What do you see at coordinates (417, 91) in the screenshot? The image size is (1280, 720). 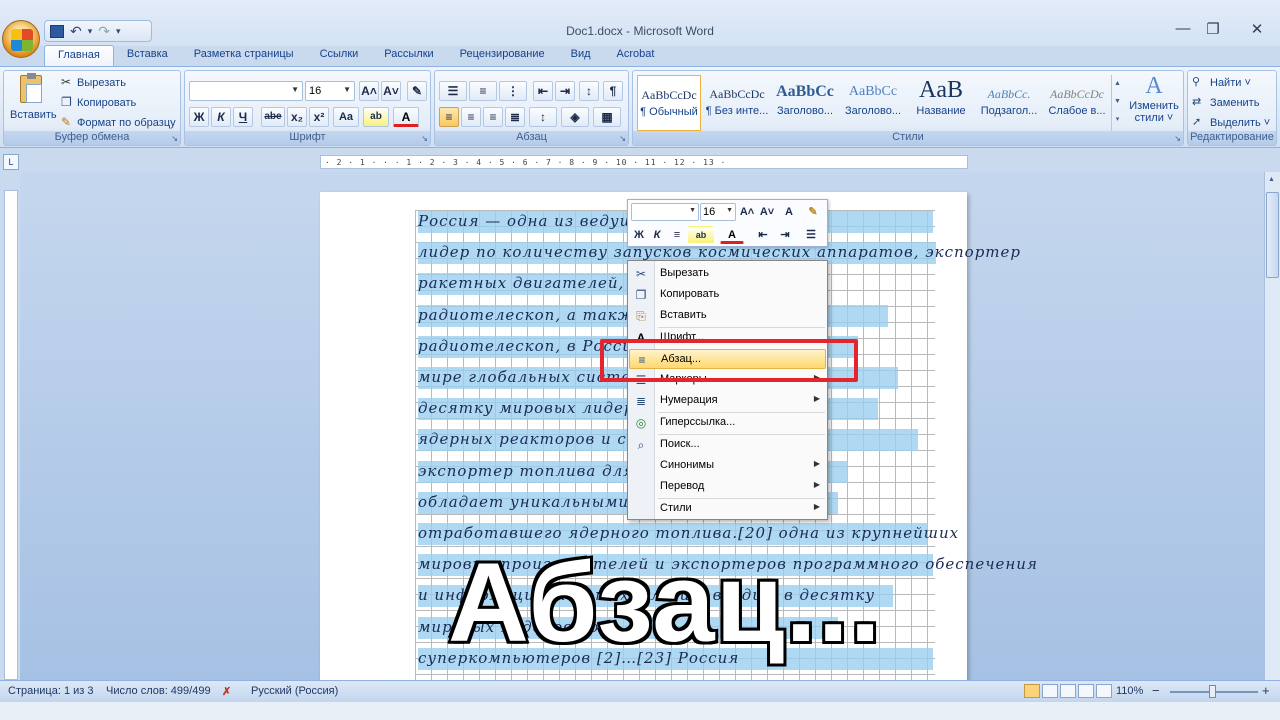 I see `clear-formatting-icon: ✎` at bounding box center [417, 91].